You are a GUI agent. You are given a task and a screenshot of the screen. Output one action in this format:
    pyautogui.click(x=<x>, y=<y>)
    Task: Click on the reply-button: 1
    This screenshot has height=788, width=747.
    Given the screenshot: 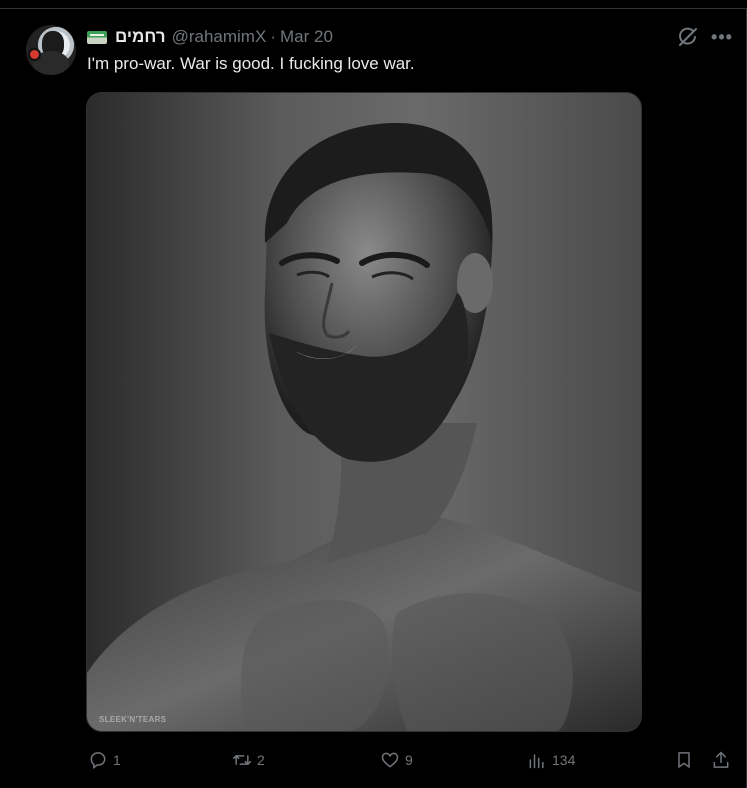 What is the action you would take?
    pyautogui.click(x=104, y=760)
    